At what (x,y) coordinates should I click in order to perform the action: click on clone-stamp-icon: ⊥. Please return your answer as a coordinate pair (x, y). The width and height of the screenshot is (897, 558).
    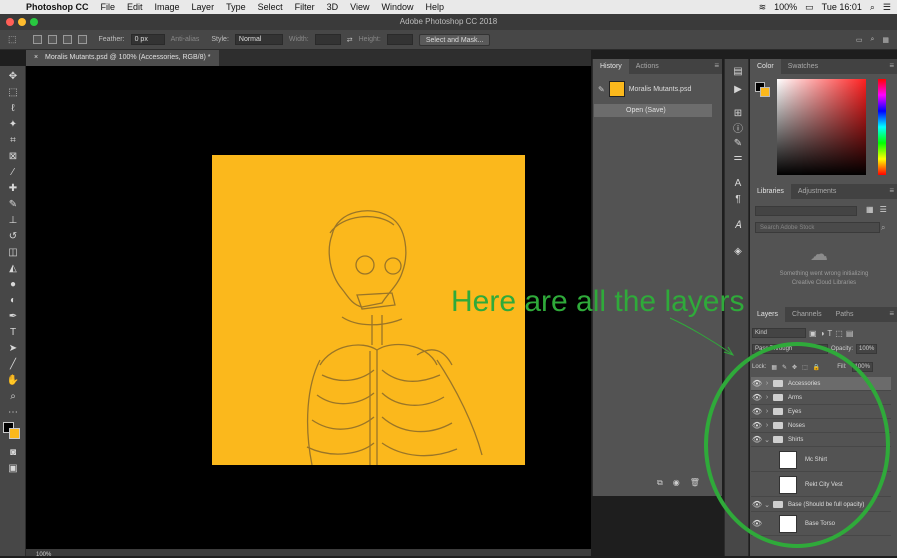
    Looking at the image, I should click on (13, 221).